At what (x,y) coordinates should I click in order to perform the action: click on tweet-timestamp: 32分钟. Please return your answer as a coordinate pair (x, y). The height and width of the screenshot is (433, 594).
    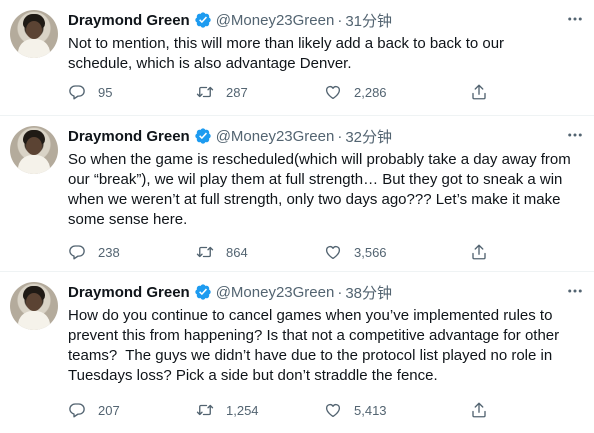
    Looking at the image, I should click on (368, 136).